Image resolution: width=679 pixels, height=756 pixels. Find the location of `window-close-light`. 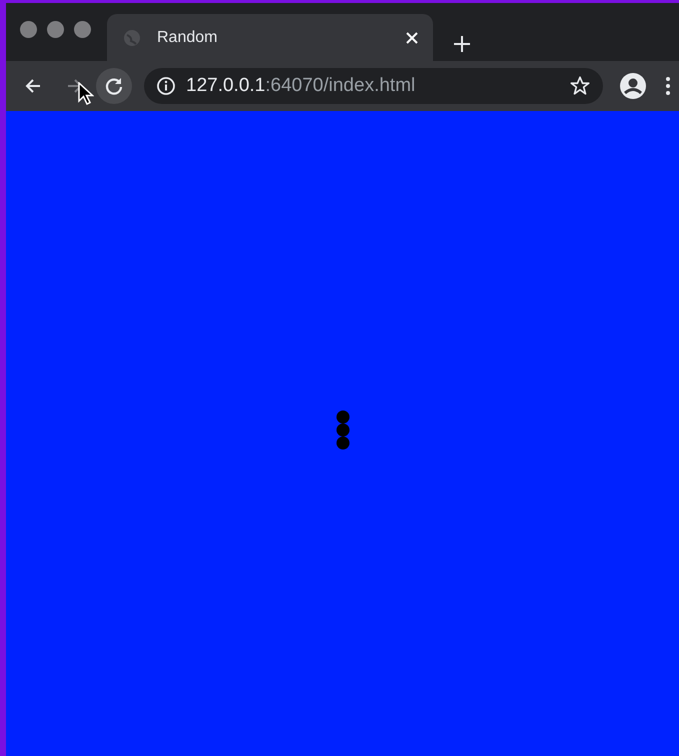

window-close-light is located at coordinates (28, 29).